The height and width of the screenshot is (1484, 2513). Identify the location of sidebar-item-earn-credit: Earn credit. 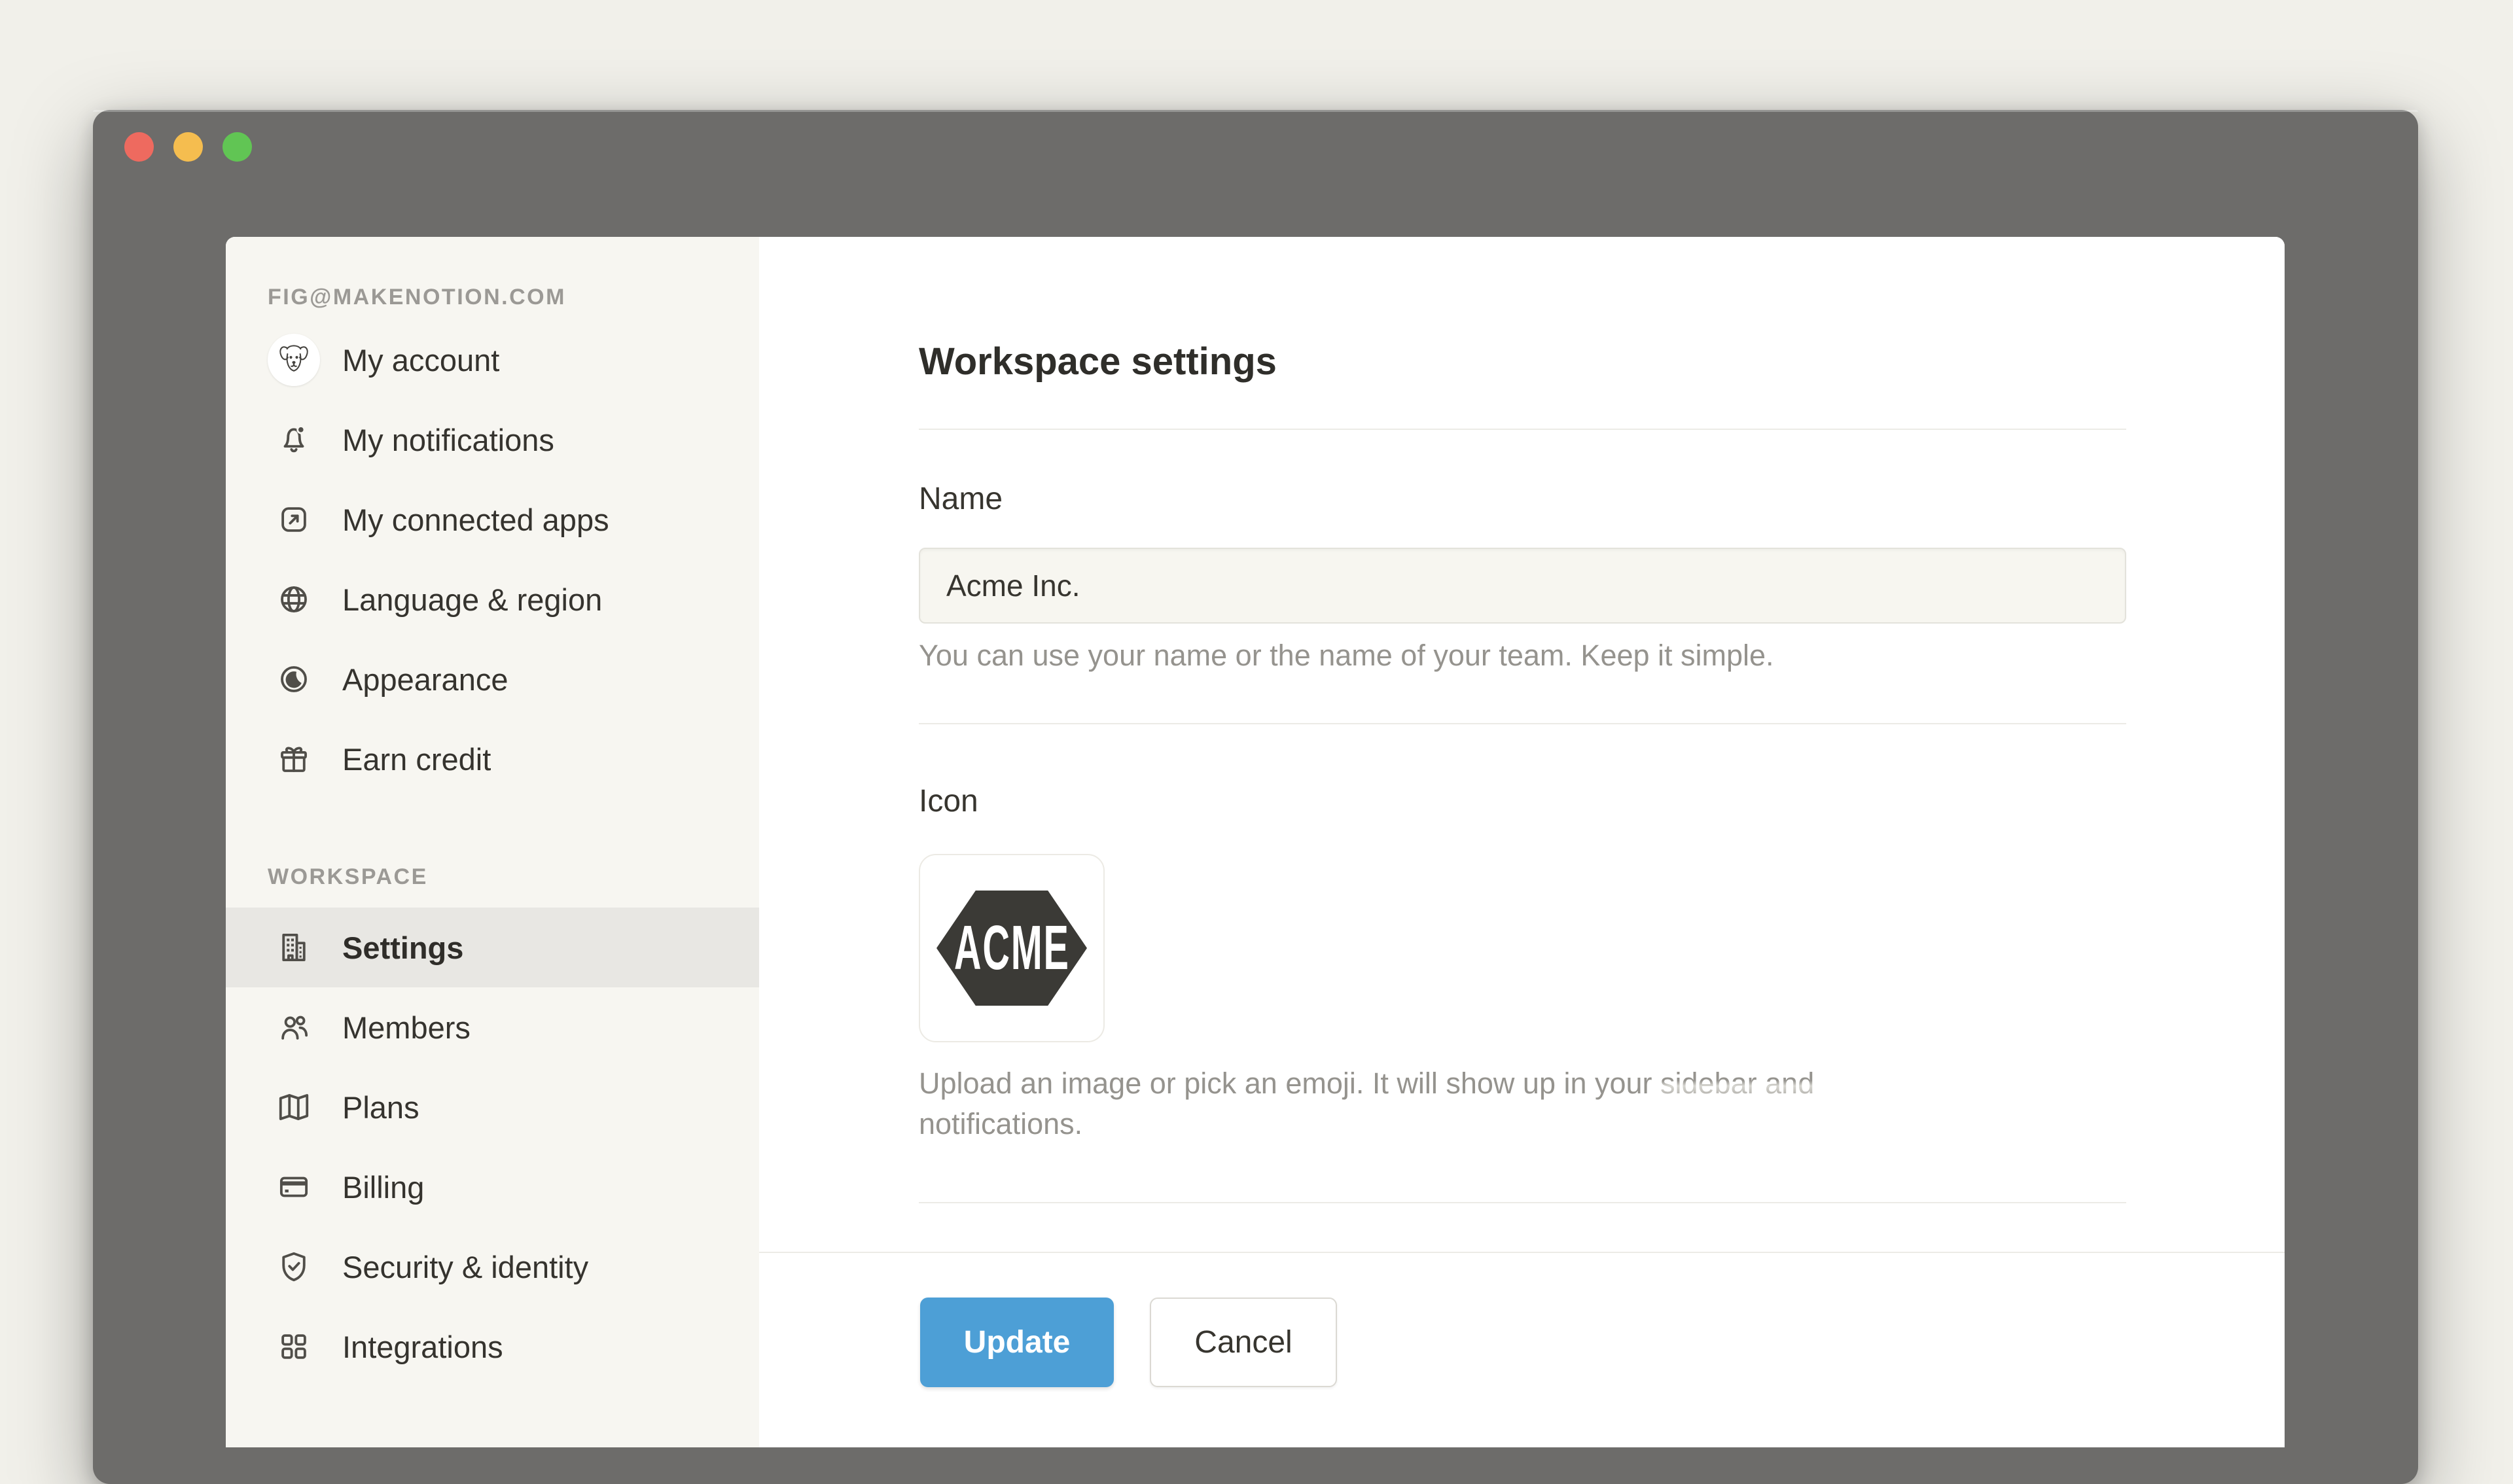
(492, 759).